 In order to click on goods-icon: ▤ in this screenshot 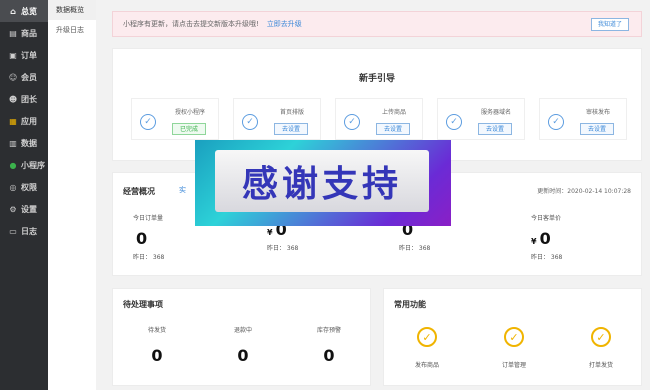, I will do `click(13, 33)`.